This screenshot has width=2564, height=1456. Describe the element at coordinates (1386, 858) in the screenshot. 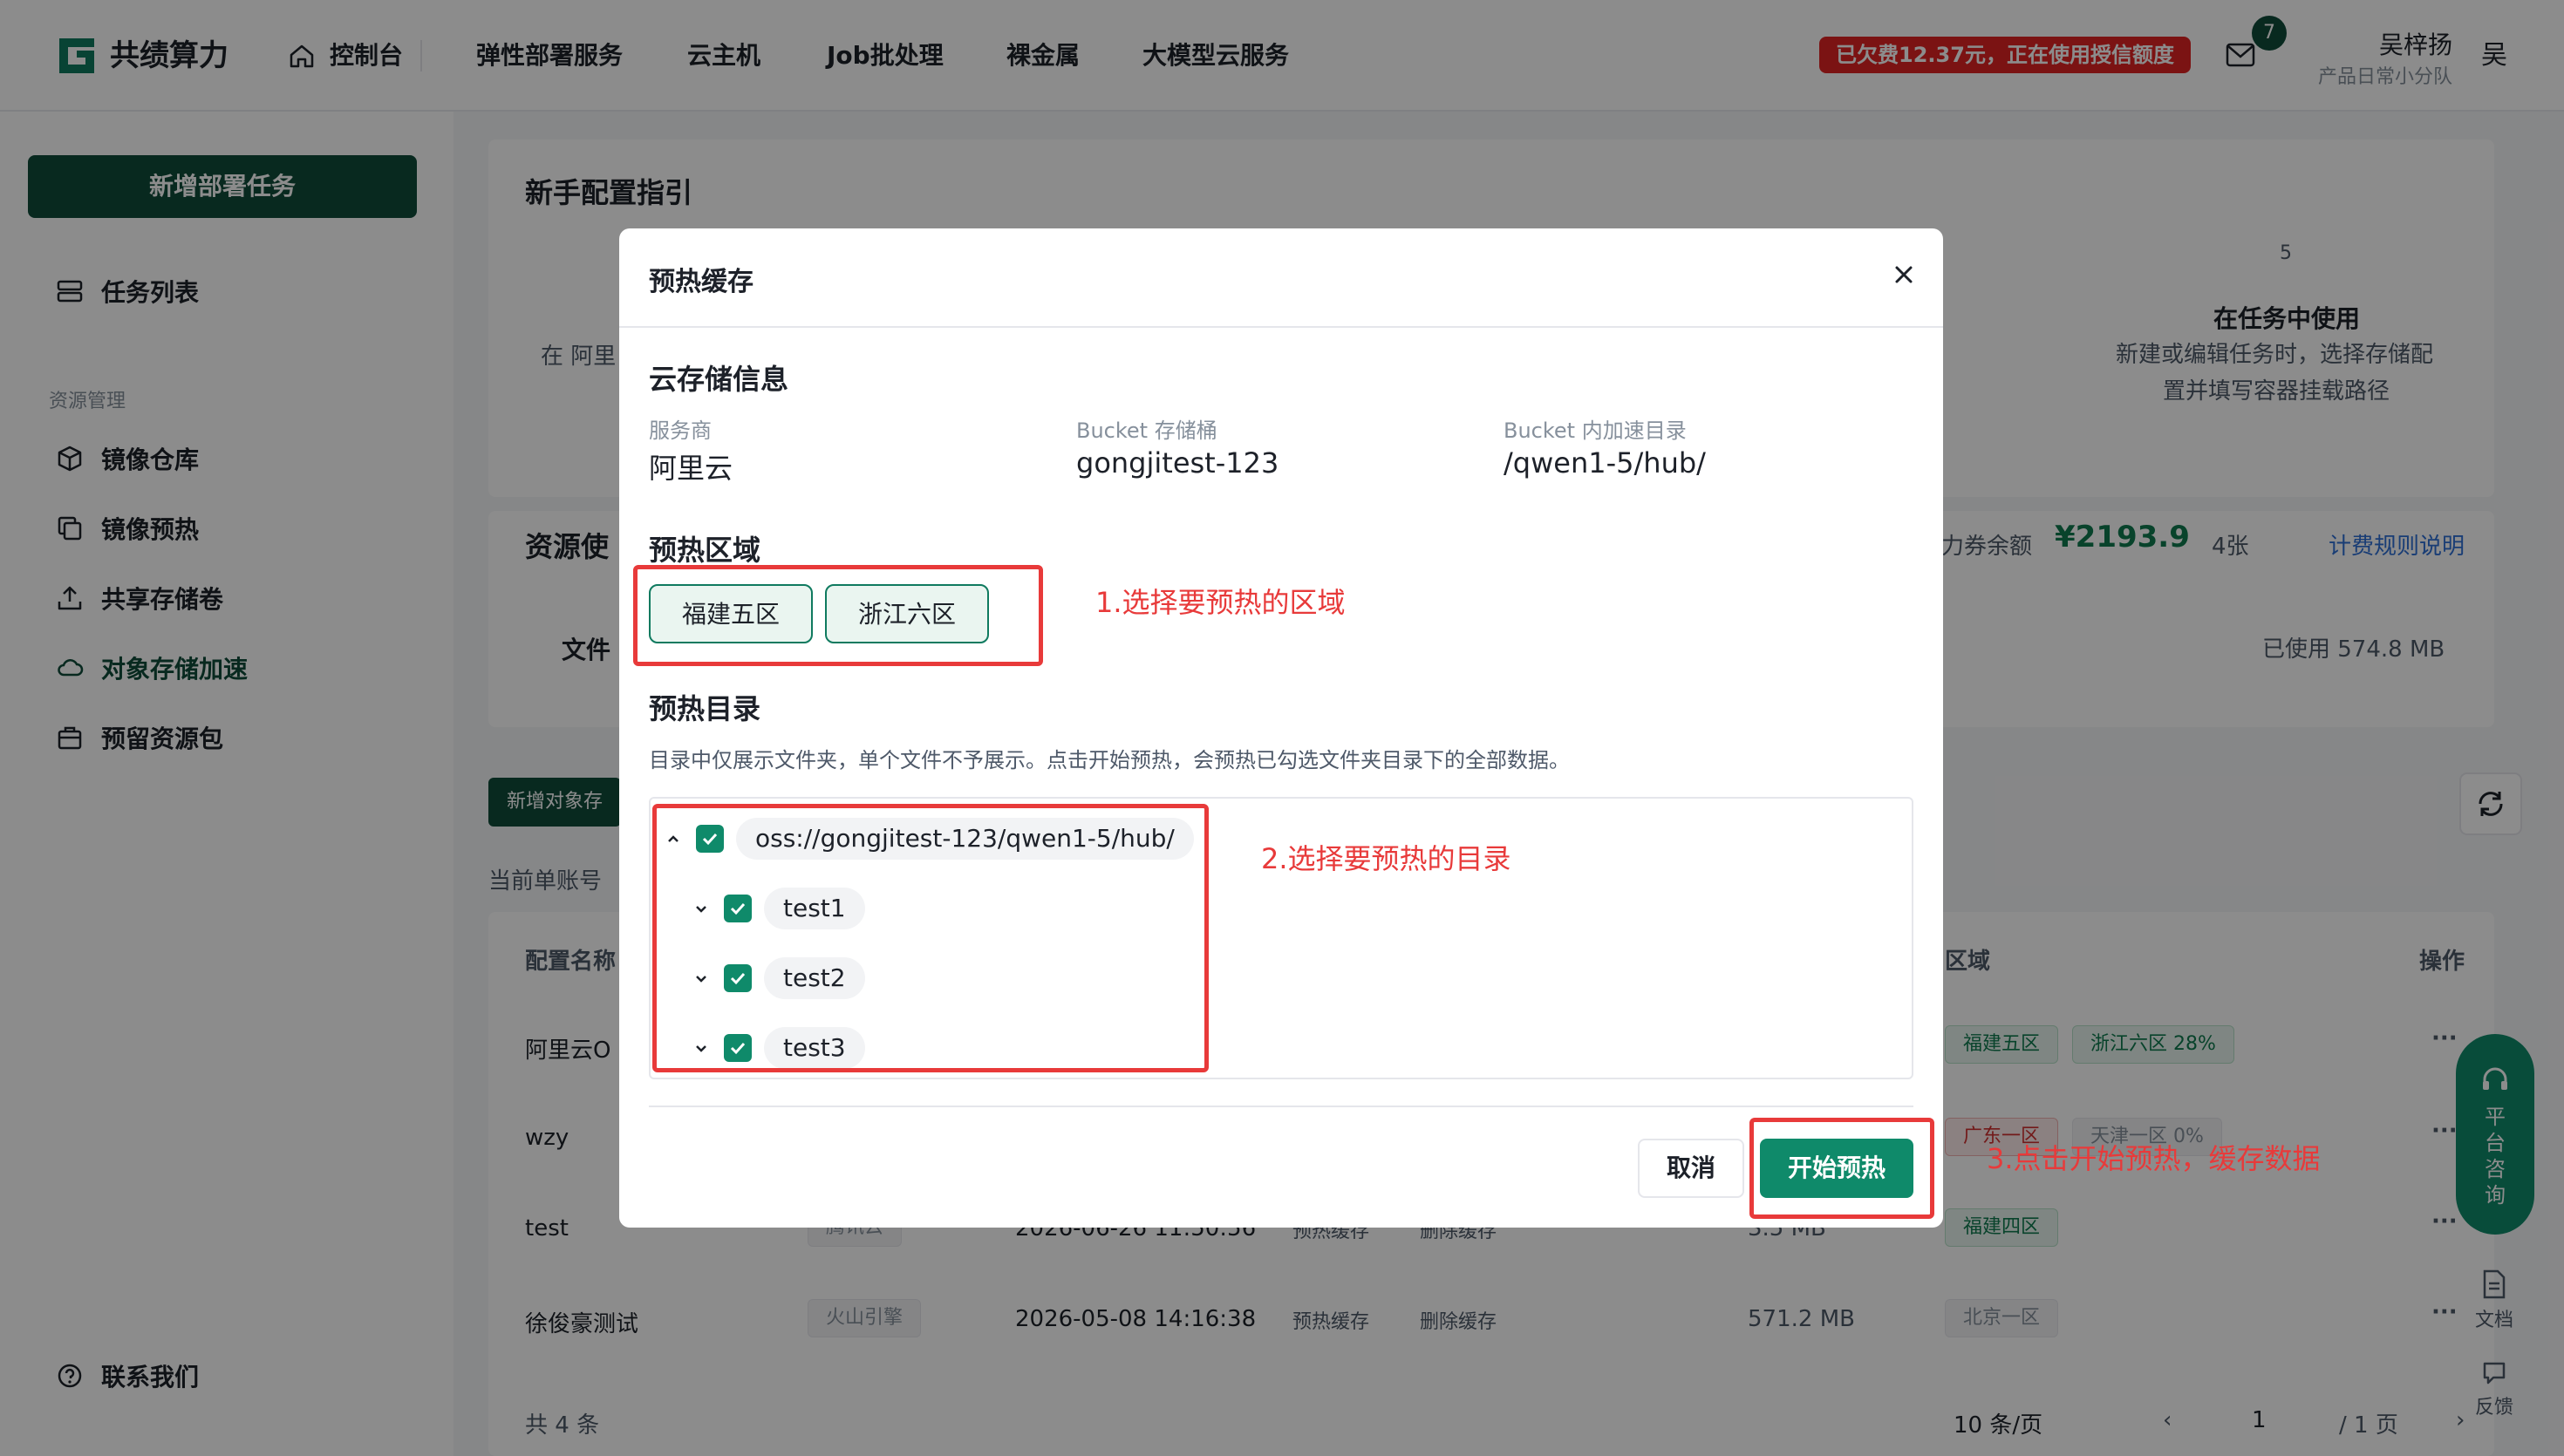

I see `annotation-step2: 2.选择要预热的目录` at that location.